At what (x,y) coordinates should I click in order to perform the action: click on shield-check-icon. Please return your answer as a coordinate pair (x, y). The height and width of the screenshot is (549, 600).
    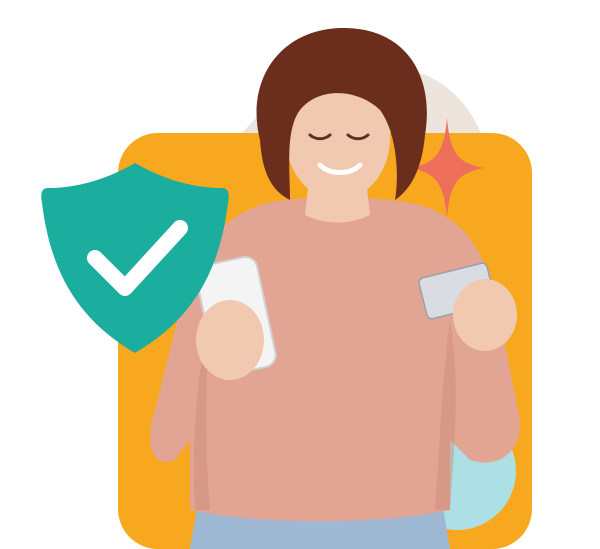
    Looking at the image, I should click on (135, 258).